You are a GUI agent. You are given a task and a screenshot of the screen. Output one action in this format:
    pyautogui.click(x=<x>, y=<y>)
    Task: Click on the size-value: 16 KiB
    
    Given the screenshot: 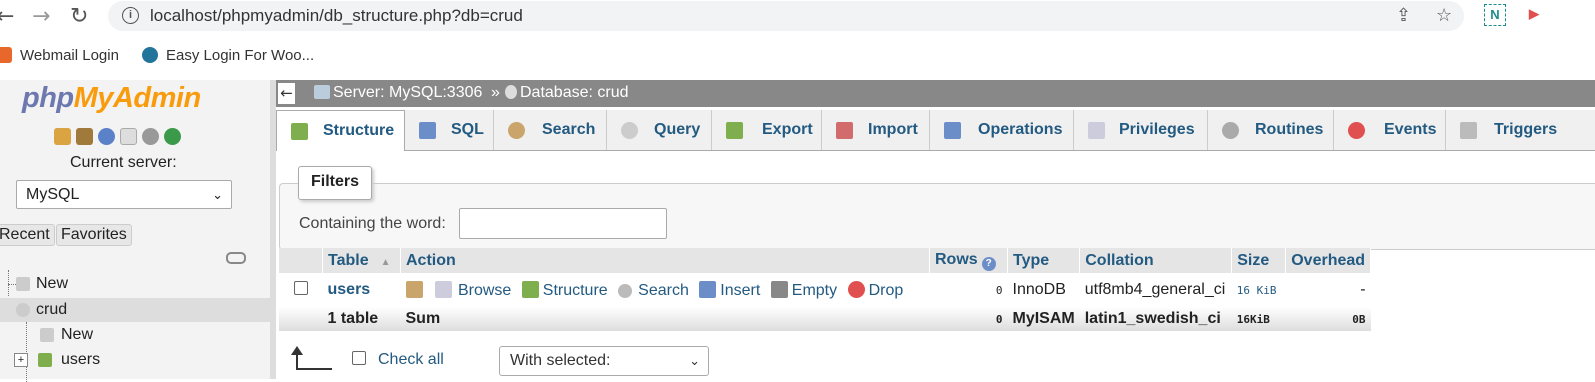 What is the action you would take?
    pyautogui.click(x=1259, y=290)
    